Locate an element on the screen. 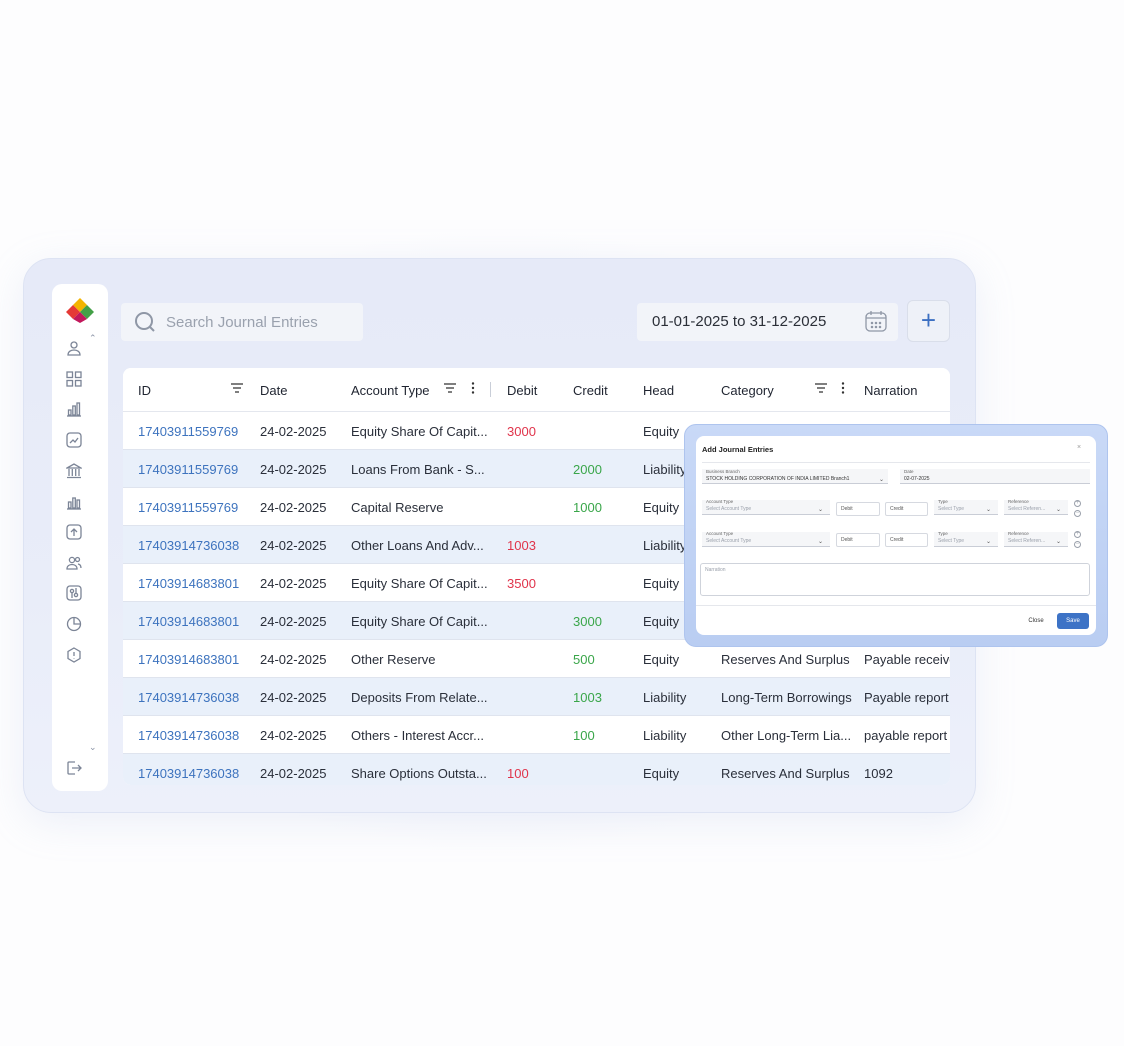  date-range-picker: 01-01-2025 to 31-12-2025 is located at coordinates (767, 322).